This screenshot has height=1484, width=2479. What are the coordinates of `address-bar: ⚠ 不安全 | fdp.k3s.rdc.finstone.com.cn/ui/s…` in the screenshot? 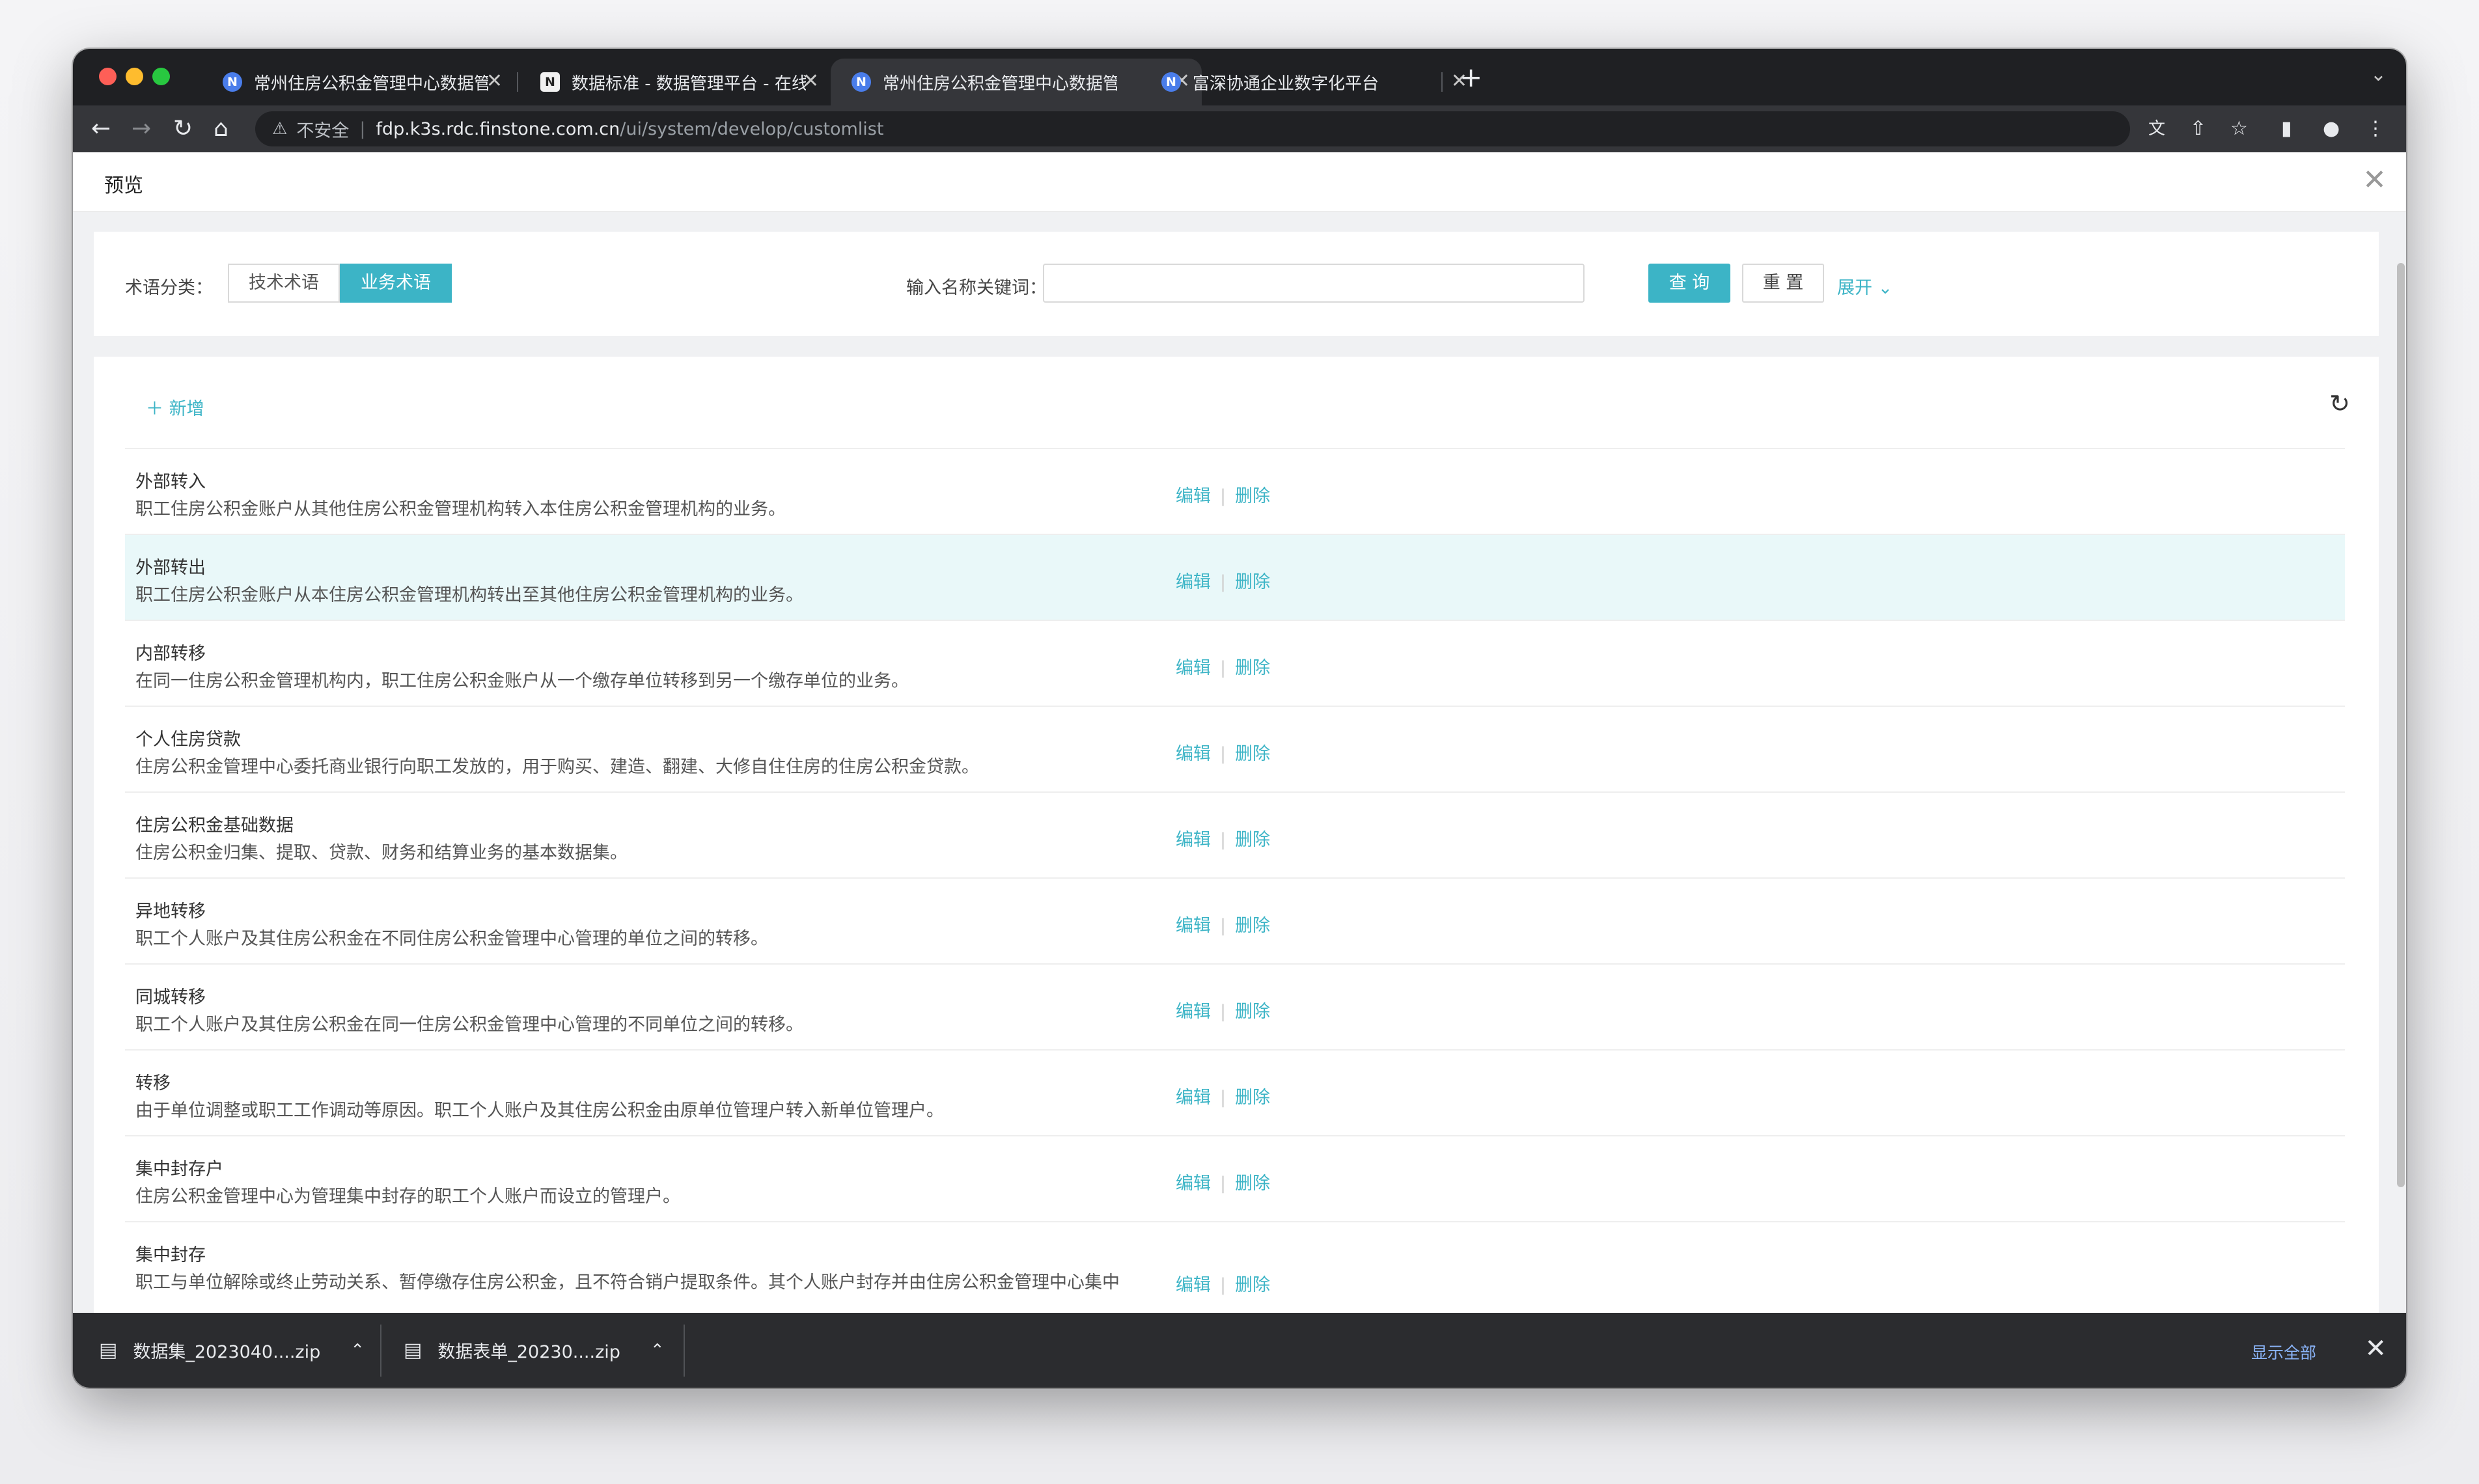 It's located at (1193, 128).